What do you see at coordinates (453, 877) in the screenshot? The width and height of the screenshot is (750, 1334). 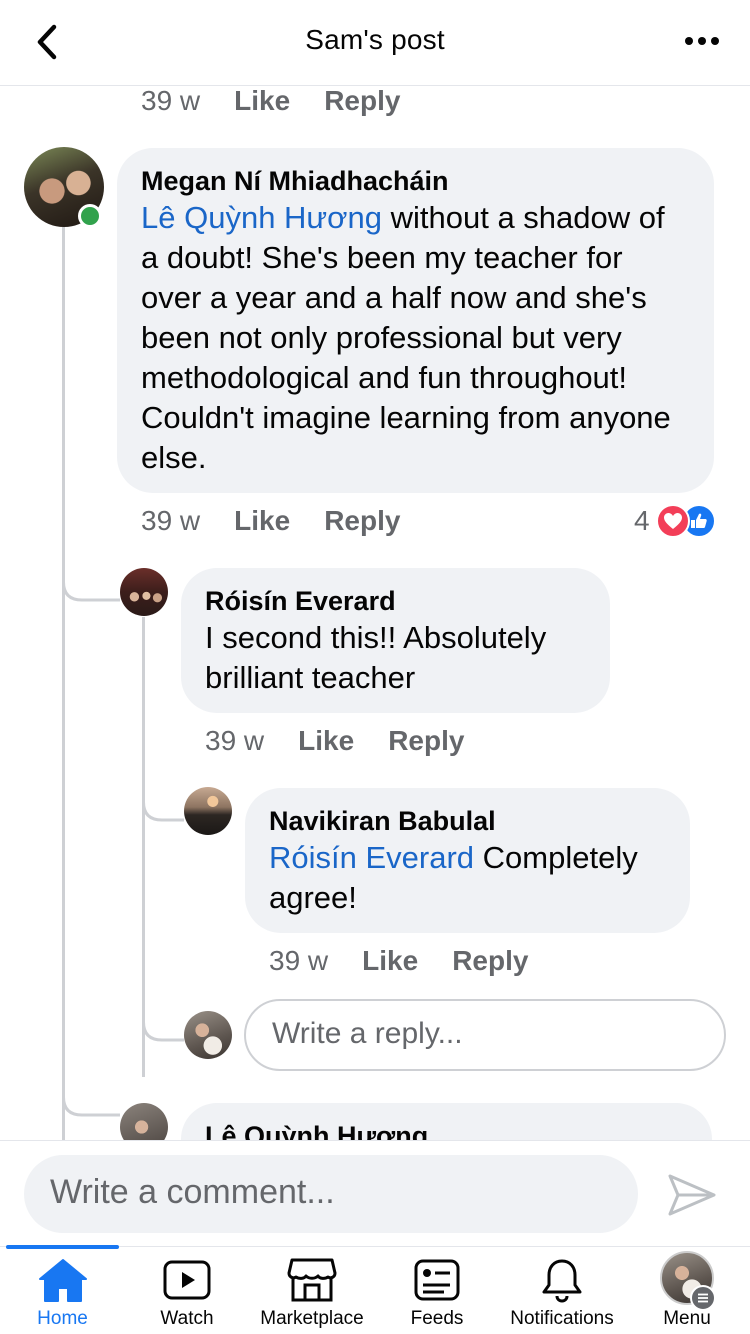 I see `comment-text: Róisín Everard Completely agree!` at bounding box center [453, 877].